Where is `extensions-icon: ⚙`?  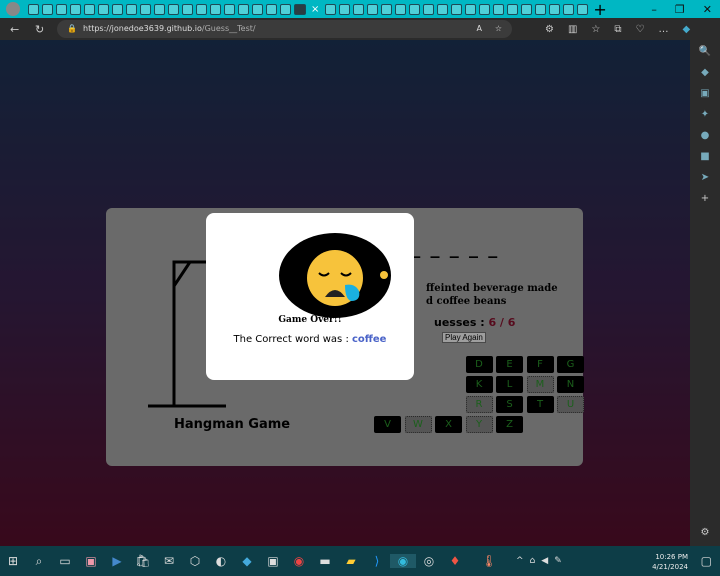
extensions-icon: ⚙ is located at coordinates (549, 29).